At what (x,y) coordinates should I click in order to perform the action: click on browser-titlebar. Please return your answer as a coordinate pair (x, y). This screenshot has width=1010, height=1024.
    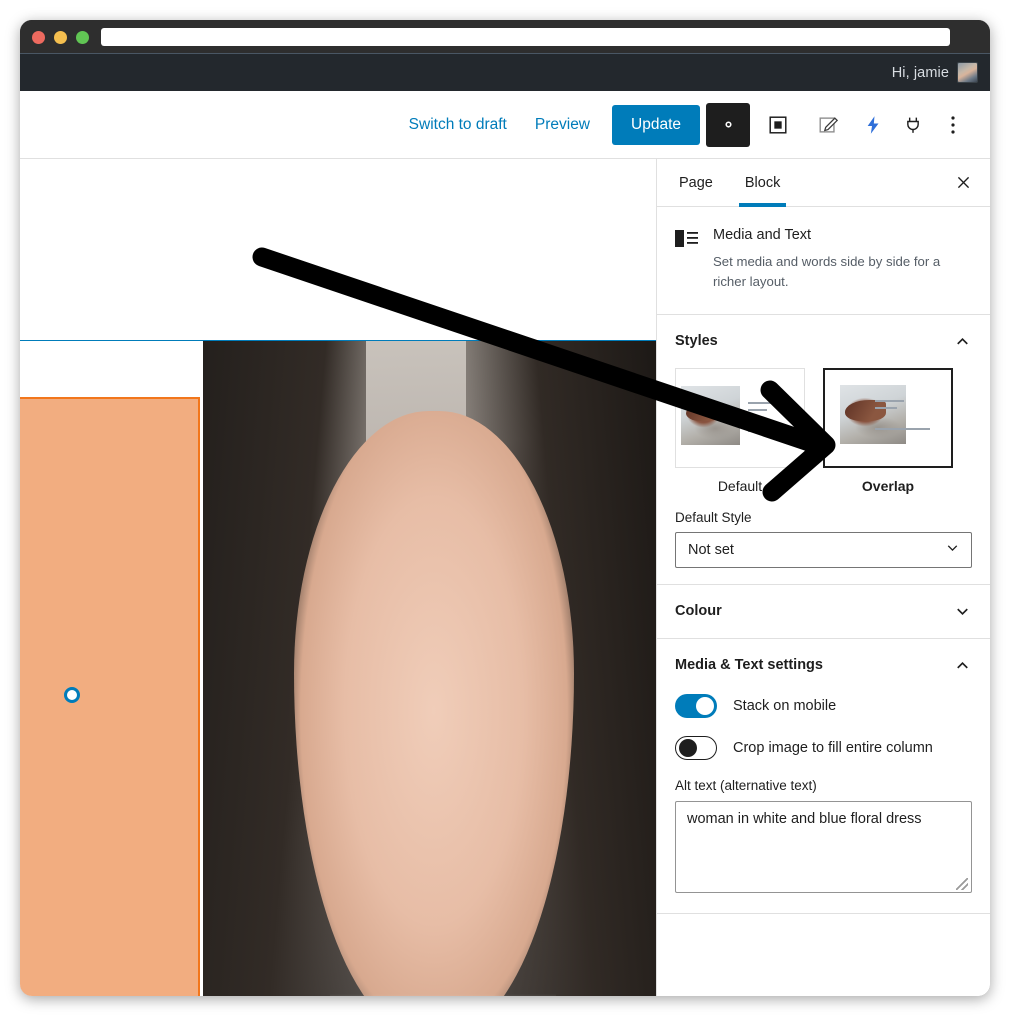
    Looking at the image, I should click on (505, 37).